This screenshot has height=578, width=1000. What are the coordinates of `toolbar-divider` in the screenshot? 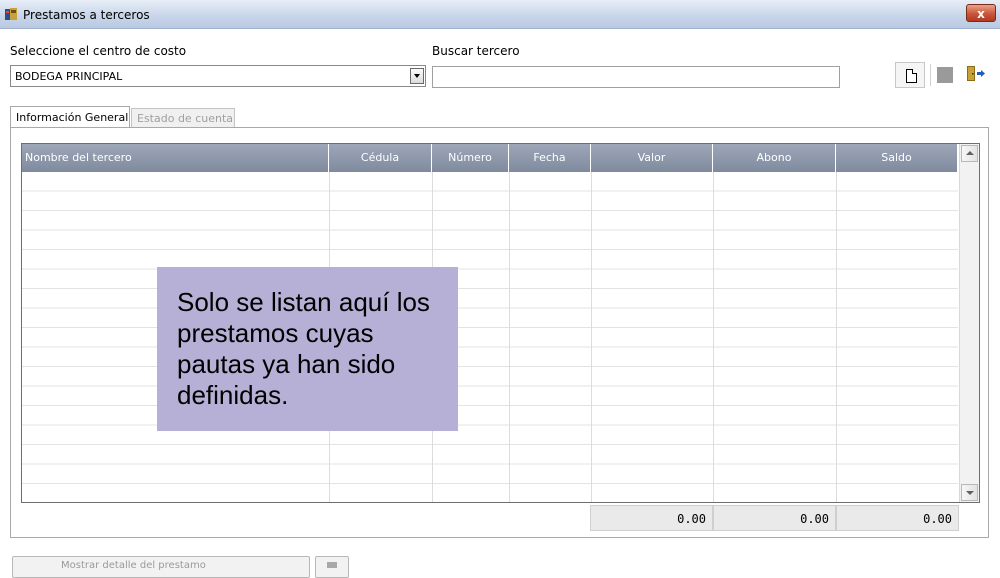 It's located at (930, 75).